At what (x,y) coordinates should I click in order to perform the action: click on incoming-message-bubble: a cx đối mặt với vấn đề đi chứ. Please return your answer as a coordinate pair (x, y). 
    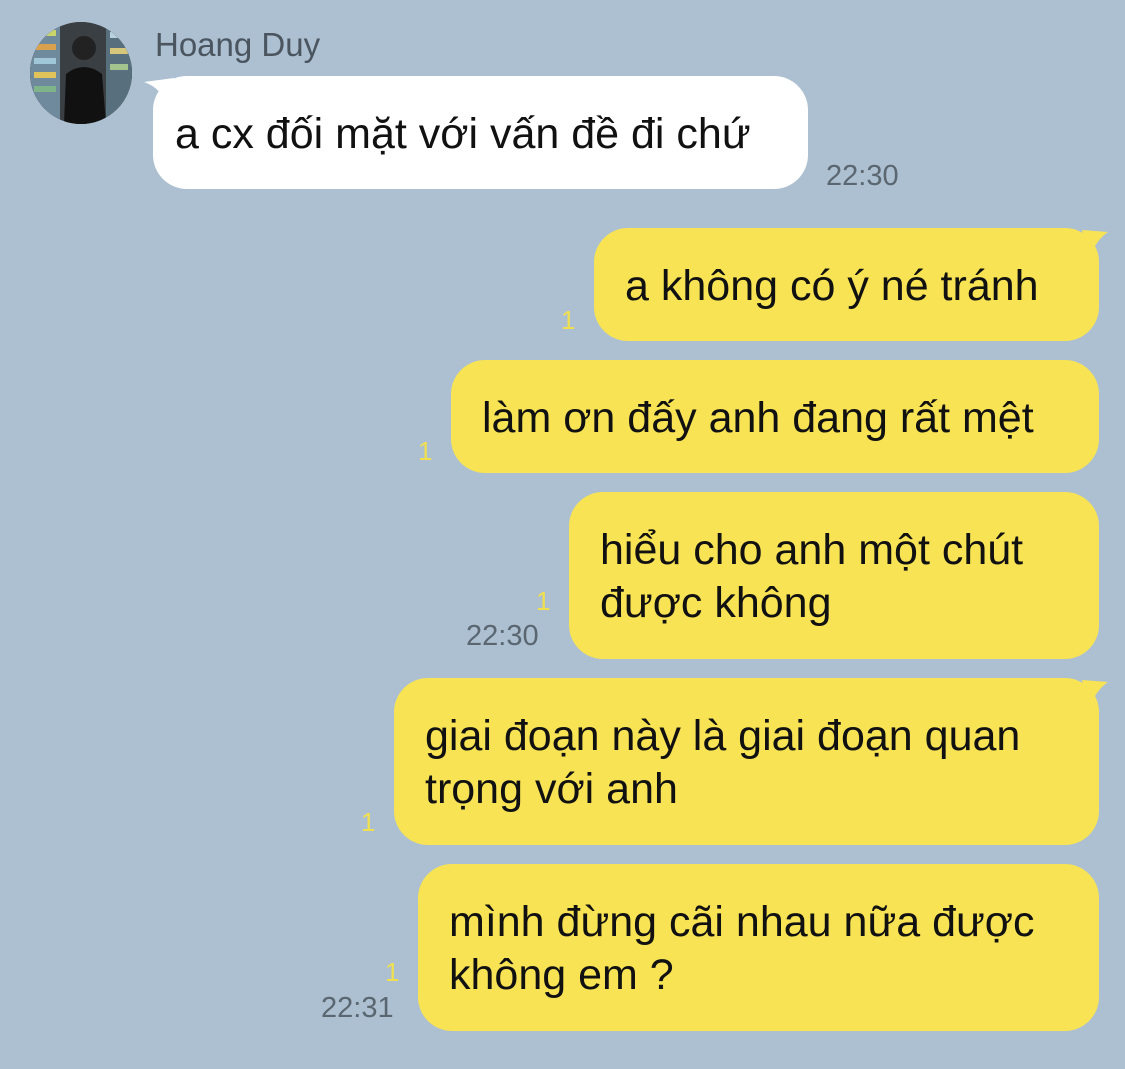
    Looking at the image, I should click on (480, 132).